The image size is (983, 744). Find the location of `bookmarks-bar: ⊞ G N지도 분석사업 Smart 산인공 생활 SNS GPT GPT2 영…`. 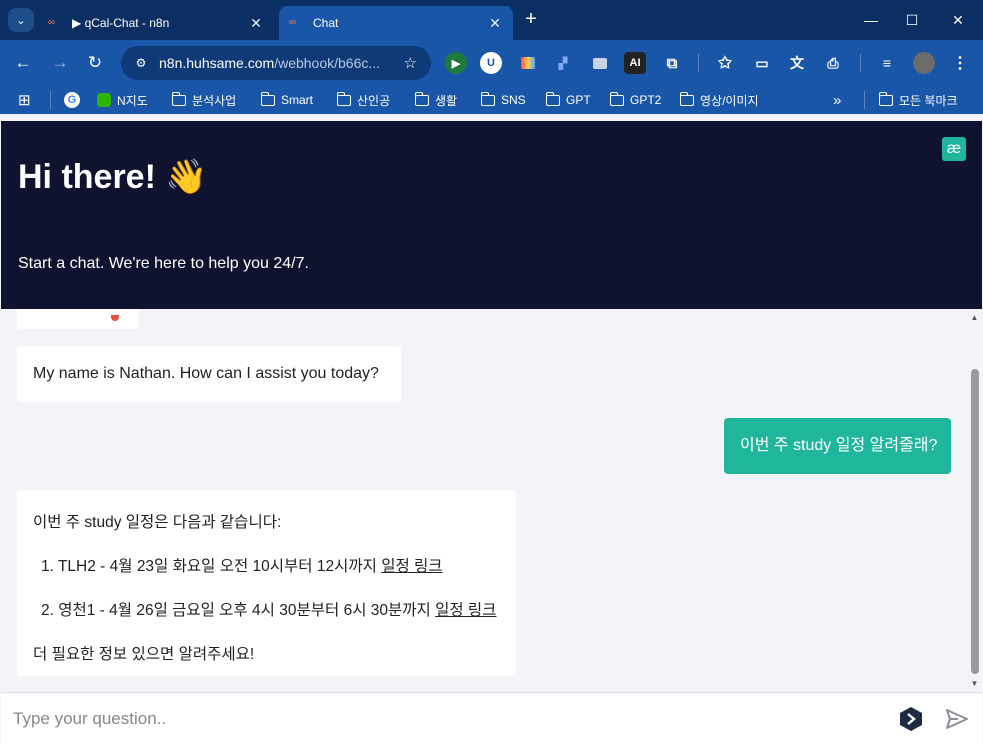

bookmarks-bar: ⊞ G N지도 분석사업 Smart 산인공 생활 SNS GPT GPT2 영… is located at coordinates (491, 100).